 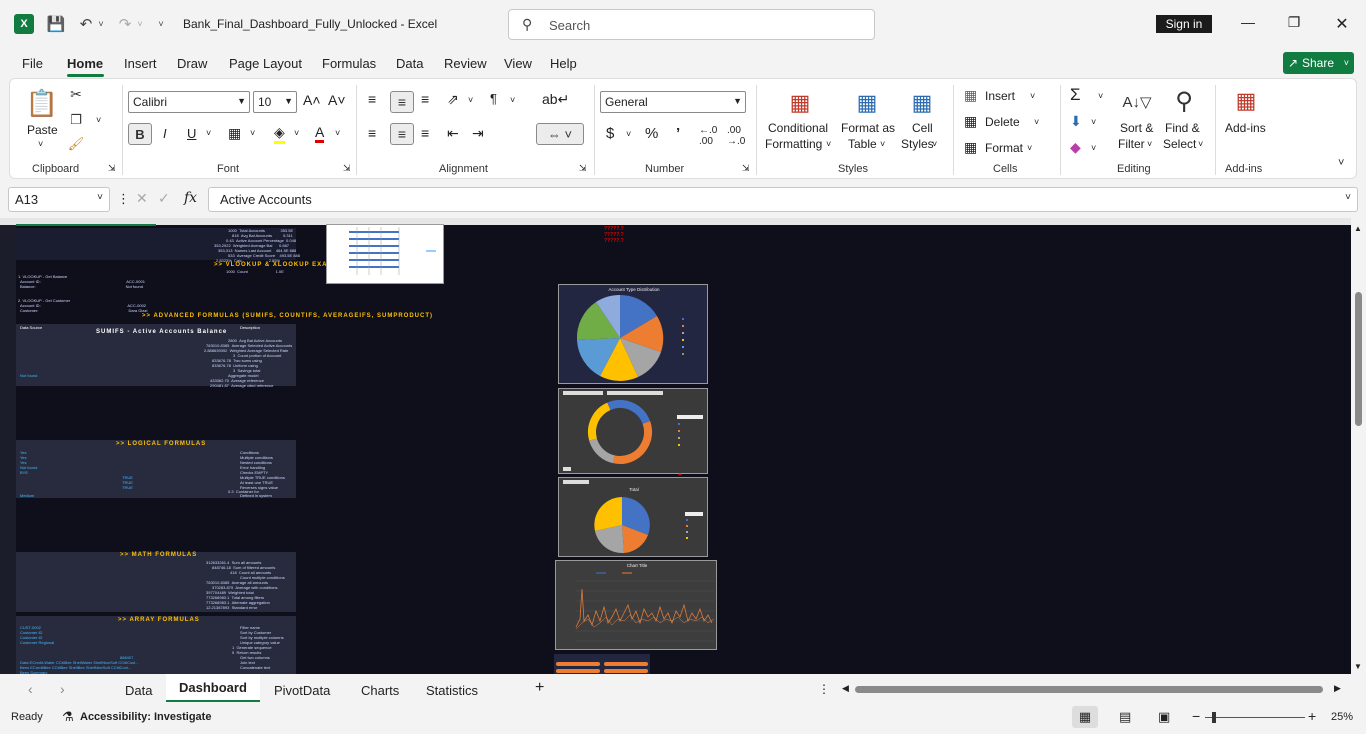 What do you see at coordinates (922, 128) in the screenshot?
I see `cell-styles-label-1: Cell` at bounding box center [922, 128].